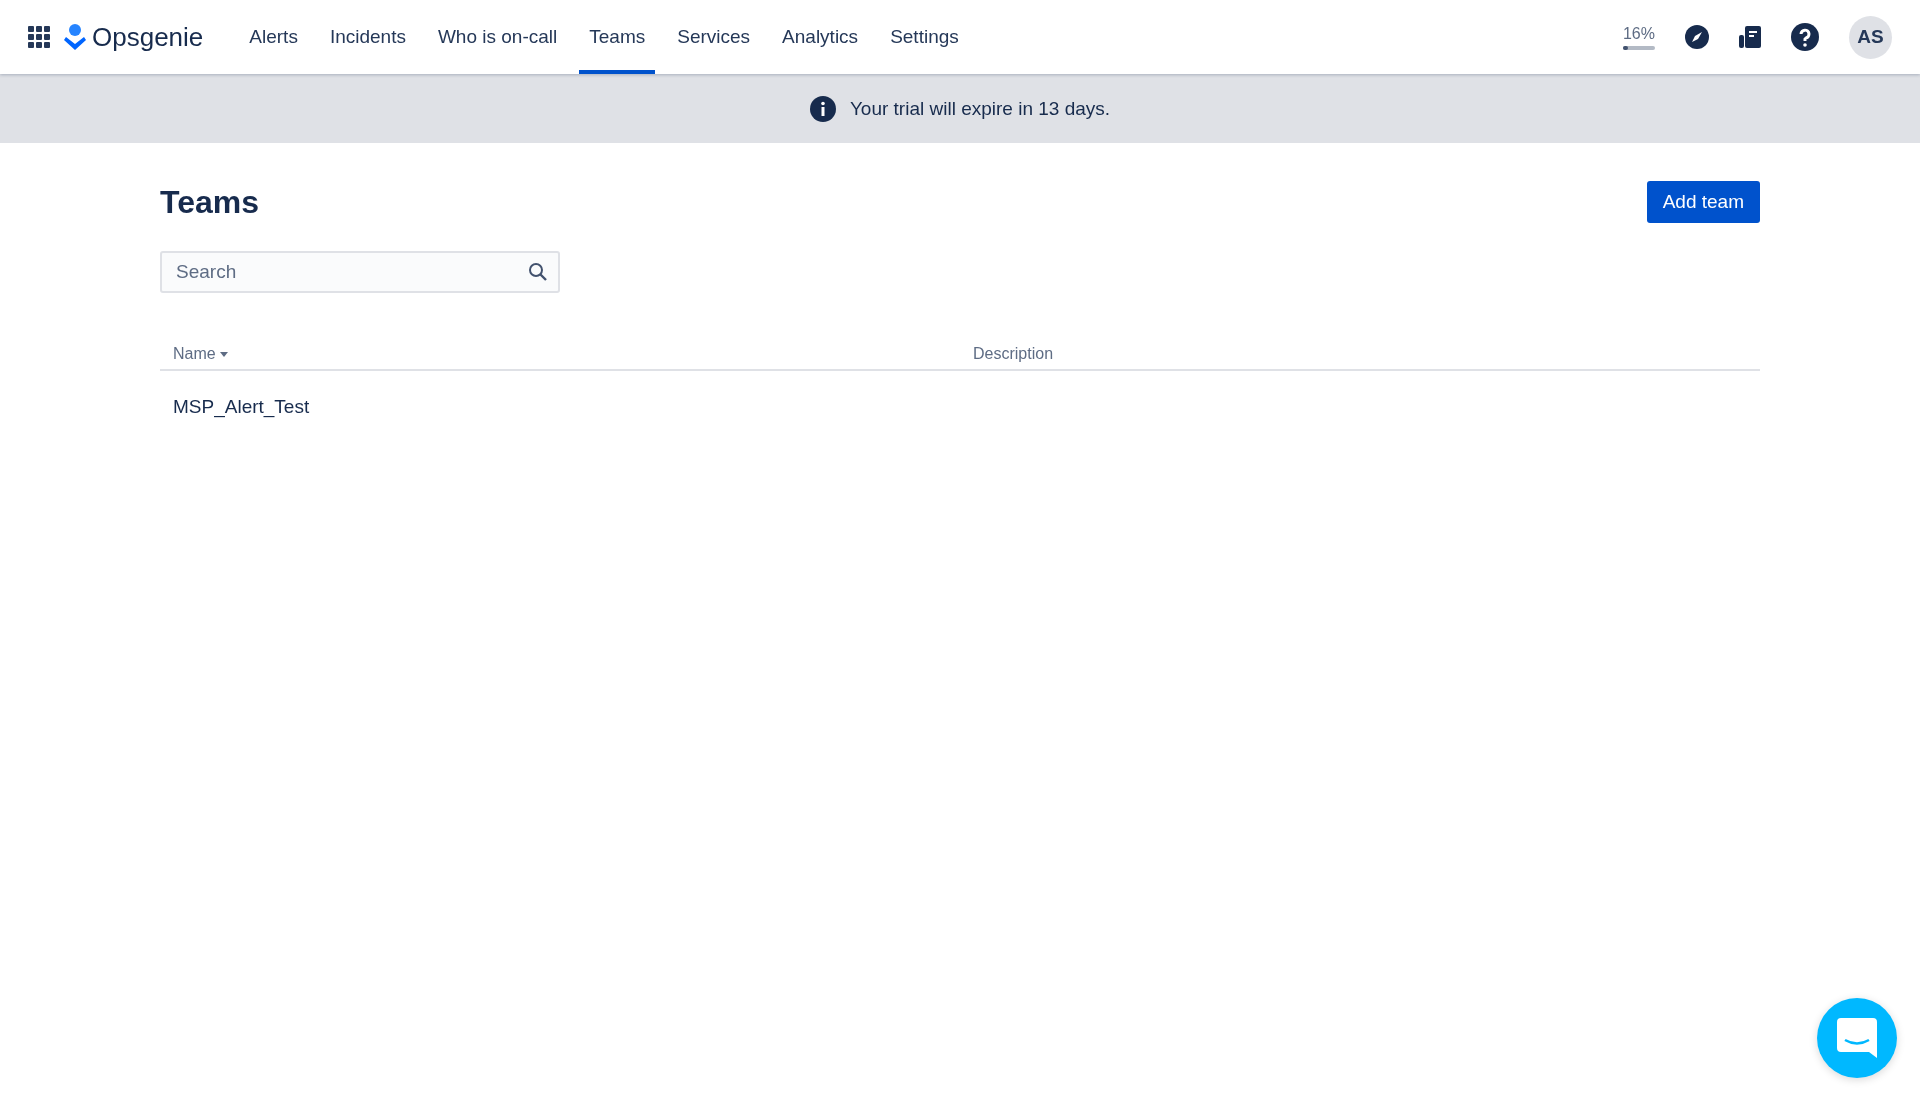 The image size is (1920, 1095). I want to click on user-avatar: AS, so click(1870, 37).